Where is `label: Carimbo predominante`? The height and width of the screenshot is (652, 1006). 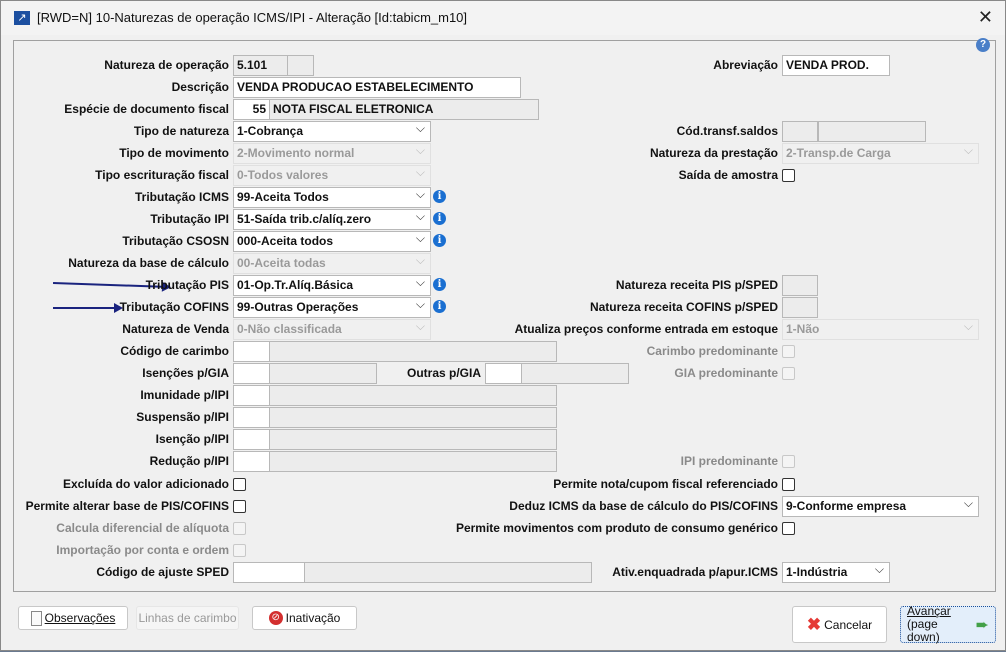 label: Carimbo predominante is located at coordinates (712, 351).